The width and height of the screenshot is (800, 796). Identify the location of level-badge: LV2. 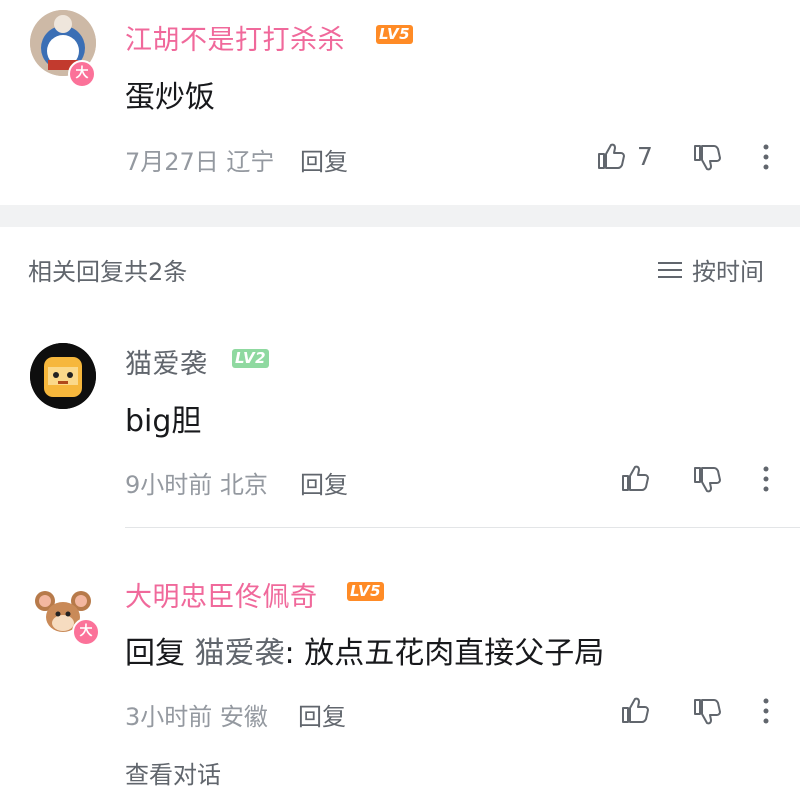
(251, 358).